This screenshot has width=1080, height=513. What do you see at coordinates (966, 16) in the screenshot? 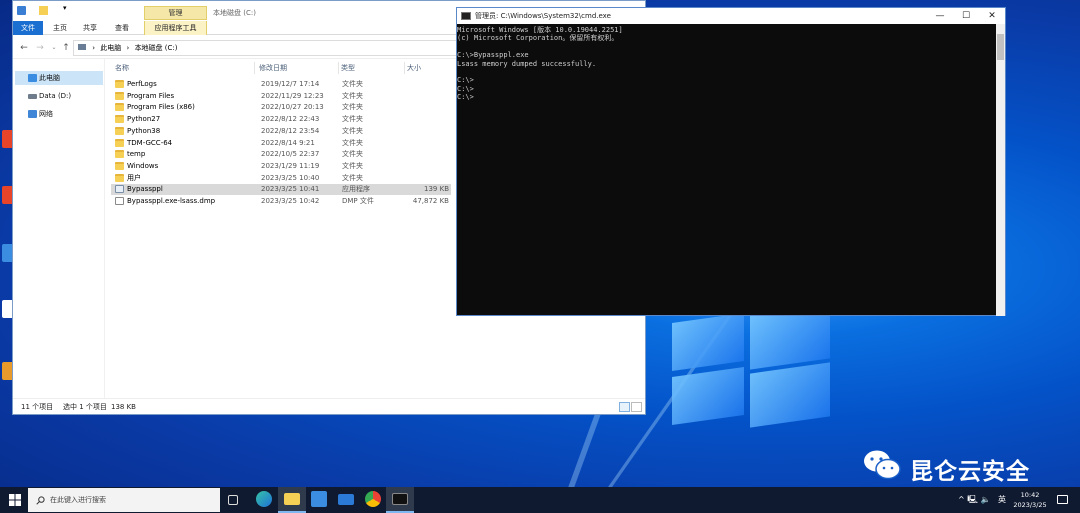
I see `maximize-button: ☐` at bounding box center [966, 16].